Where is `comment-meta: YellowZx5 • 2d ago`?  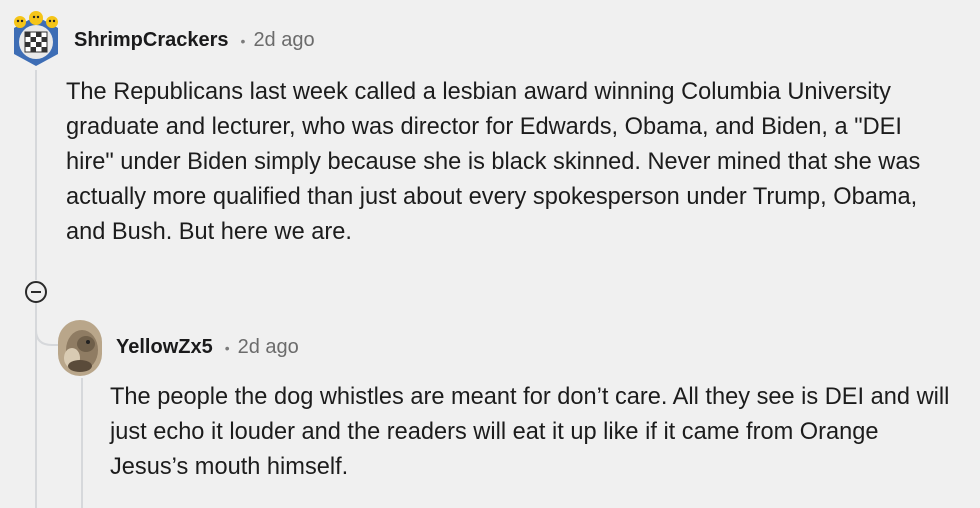
comment-meta: YellowZx5 • 2d ago is located at coordinates (207, 347).